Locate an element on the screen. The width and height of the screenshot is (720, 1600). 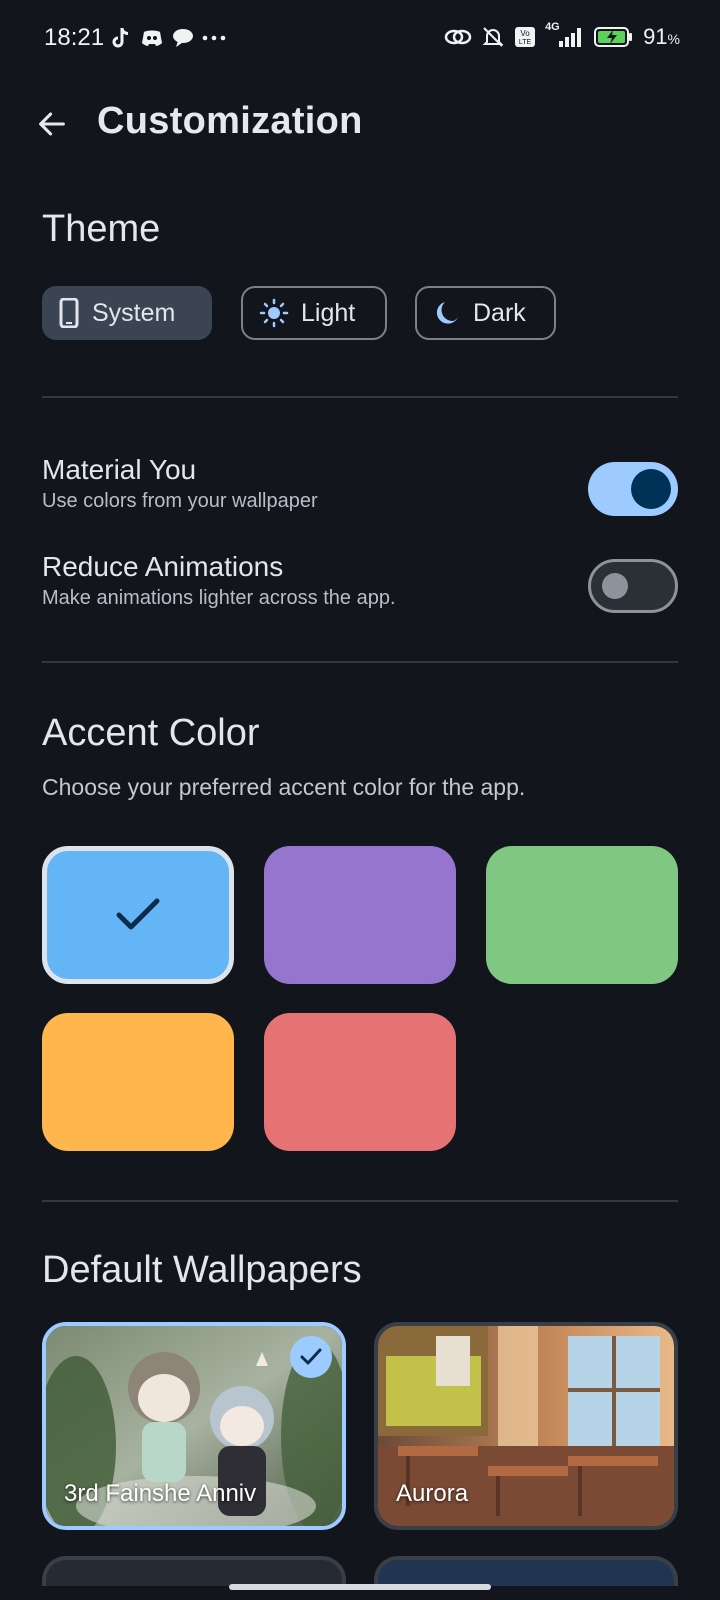
reduce-animations-switch is located at coordinates (633, 586).